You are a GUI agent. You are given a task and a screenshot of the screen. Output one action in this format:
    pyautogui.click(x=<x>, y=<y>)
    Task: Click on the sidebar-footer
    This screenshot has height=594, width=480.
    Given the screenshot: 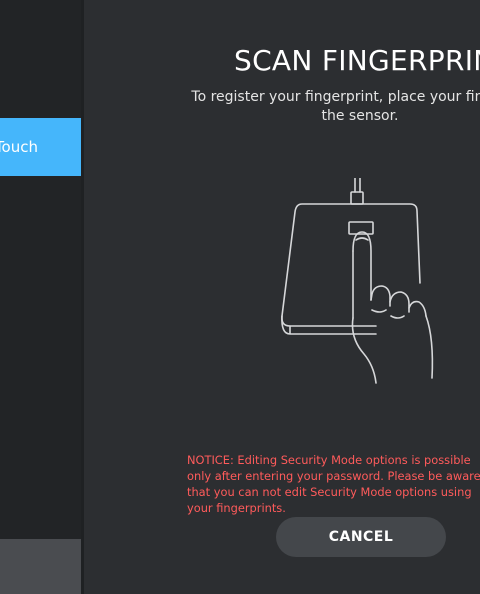 What is the action you would take?
    pyautogui.click(x=40, y=566)
    